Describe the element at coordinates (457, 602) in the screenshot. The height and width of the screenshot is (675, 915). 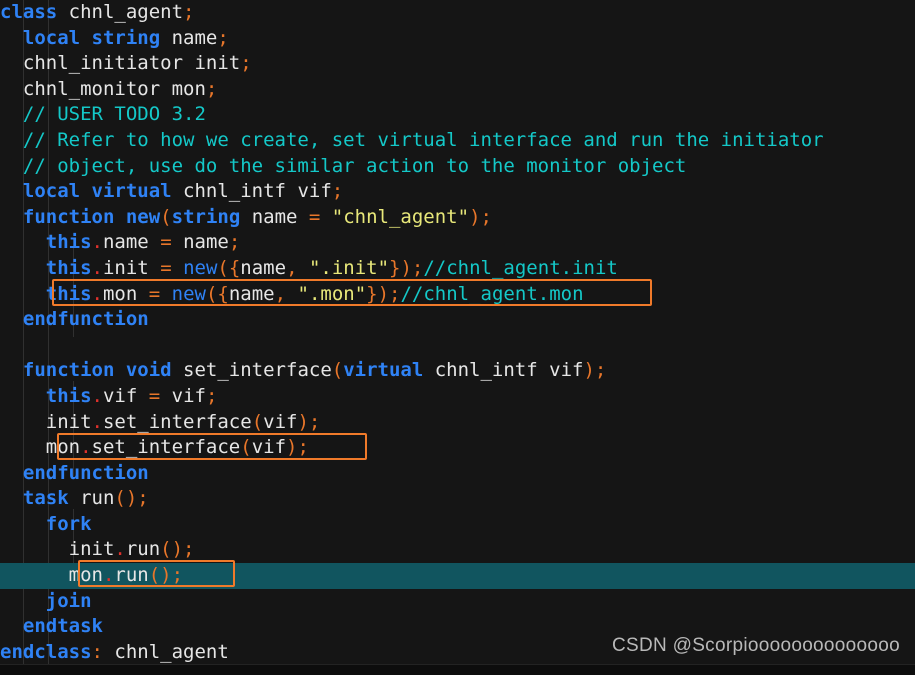
I see `code-line: join` at that location.